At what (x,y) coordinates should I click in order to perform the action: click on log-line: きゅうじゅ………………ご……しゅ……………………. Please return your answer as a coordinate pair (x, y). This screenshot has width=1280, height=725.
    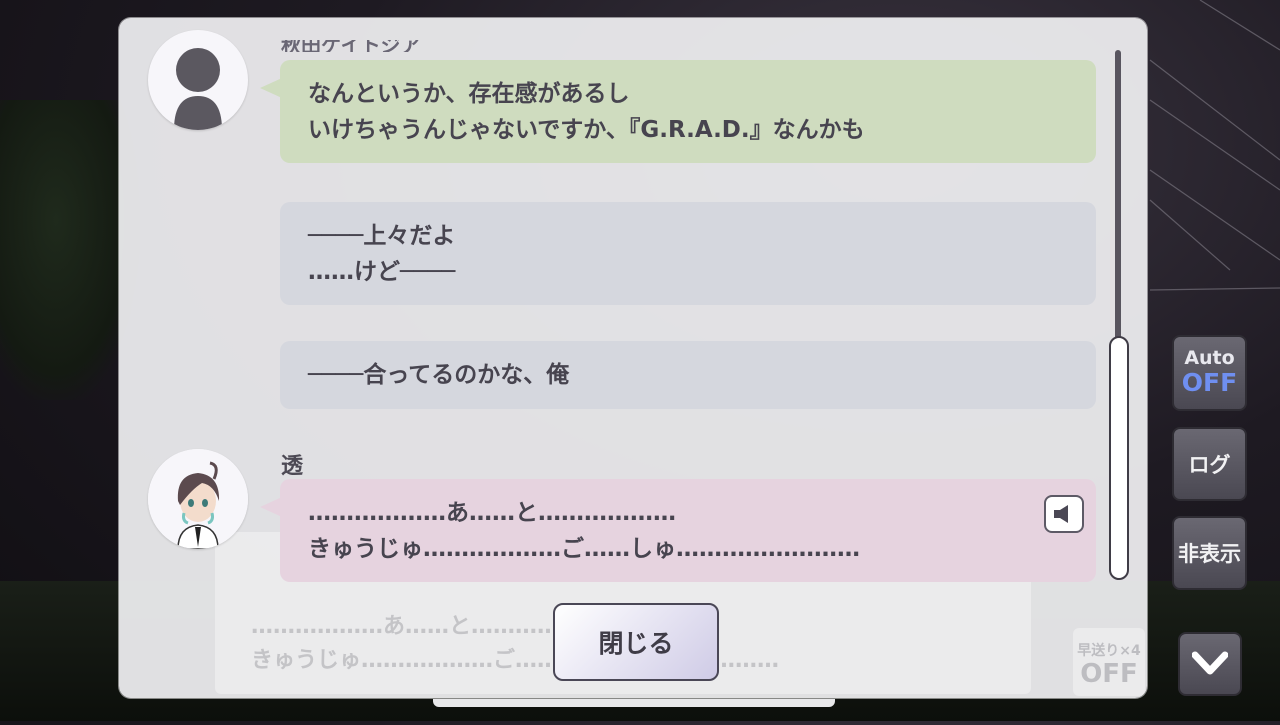
    Looking at the image, I should click on (584, 549).